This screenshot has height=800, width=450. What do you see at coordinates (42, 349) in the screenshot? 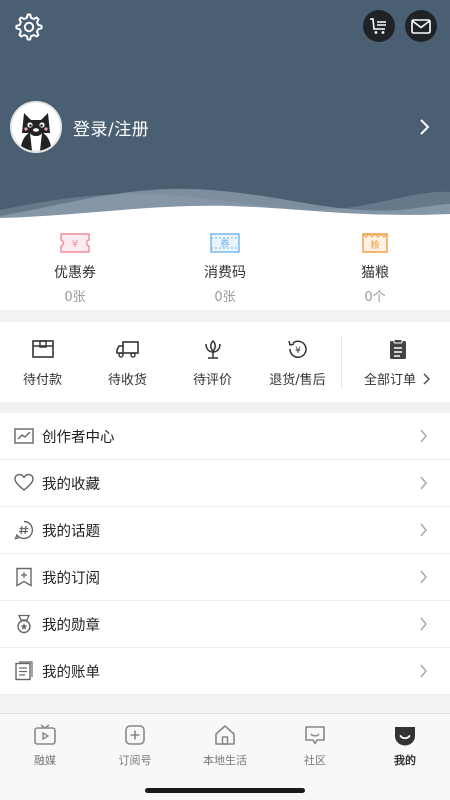
I see `wallet-icon` at bounding box center [42, 349].